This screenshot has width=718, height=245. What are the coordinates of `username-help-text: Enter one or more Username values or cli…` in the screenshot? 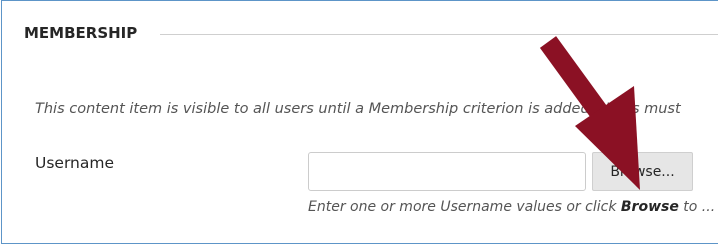 It's located at (511, 207).